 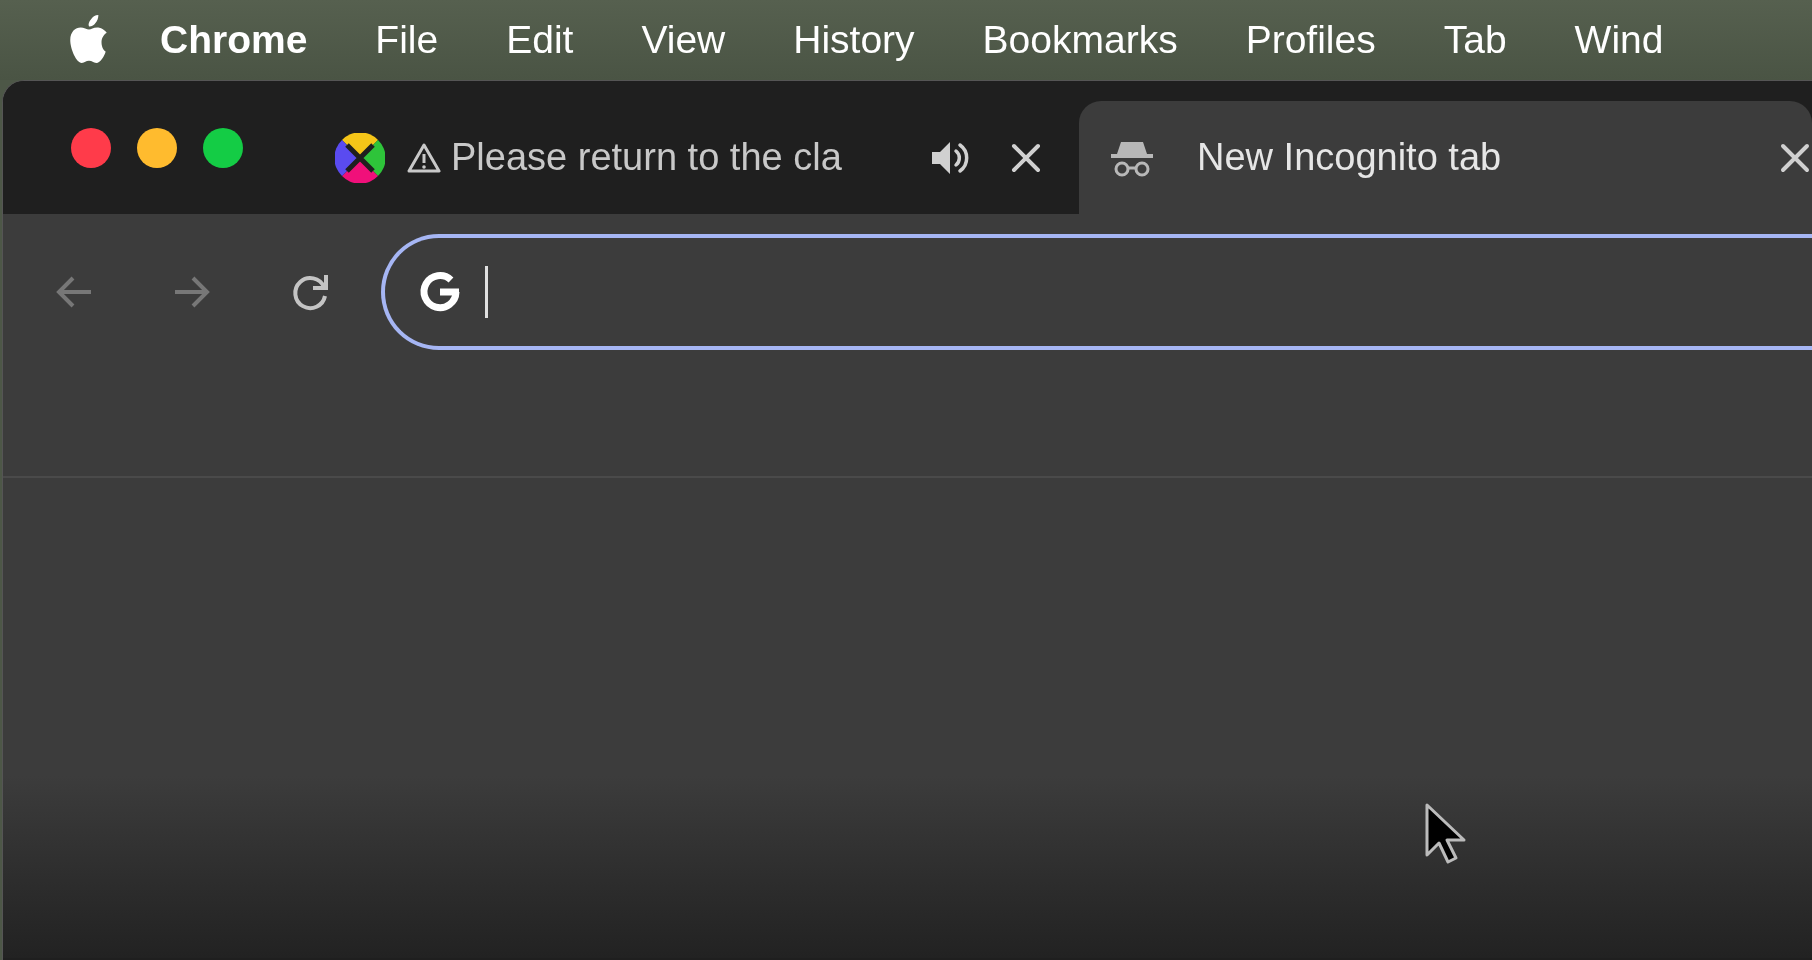 I want to click on text-cursor, so click(x=486, y=292).